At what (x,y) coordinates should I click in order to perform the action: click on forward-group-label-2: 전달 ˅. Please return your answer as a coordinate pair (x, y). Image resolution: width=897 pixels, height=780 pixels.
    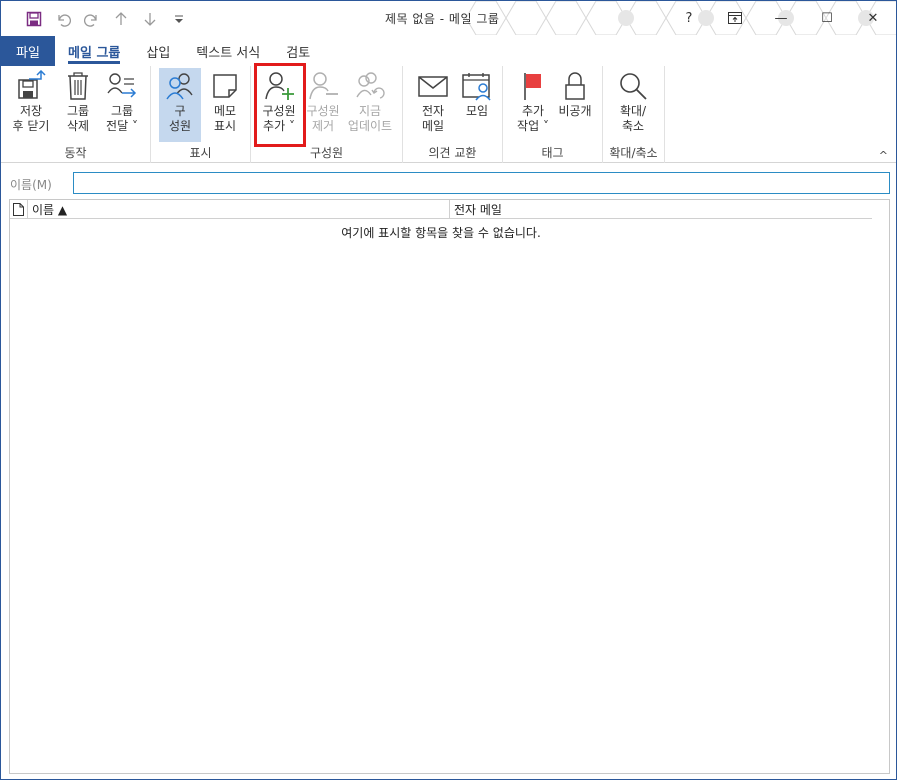
    Looking at the image, I should click on (122, 126).